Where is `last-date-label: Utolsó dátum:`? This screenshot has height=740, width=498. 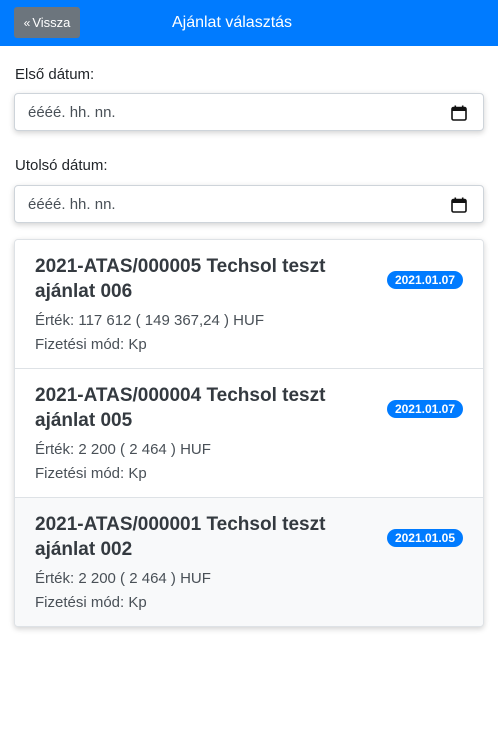 last-date-label: Utolsó dátum: is located at coordinates (61, 165).